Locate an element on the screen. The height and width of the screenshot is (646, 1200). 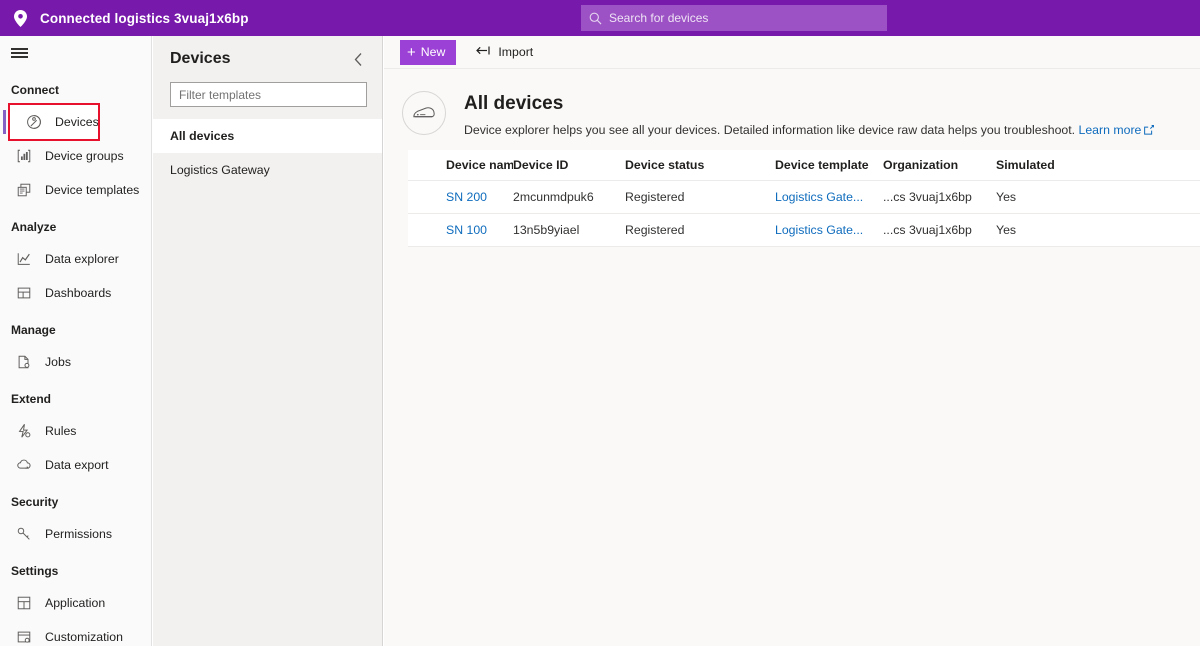
device-name-link: SN 200 is located at coordinates (466, 197).